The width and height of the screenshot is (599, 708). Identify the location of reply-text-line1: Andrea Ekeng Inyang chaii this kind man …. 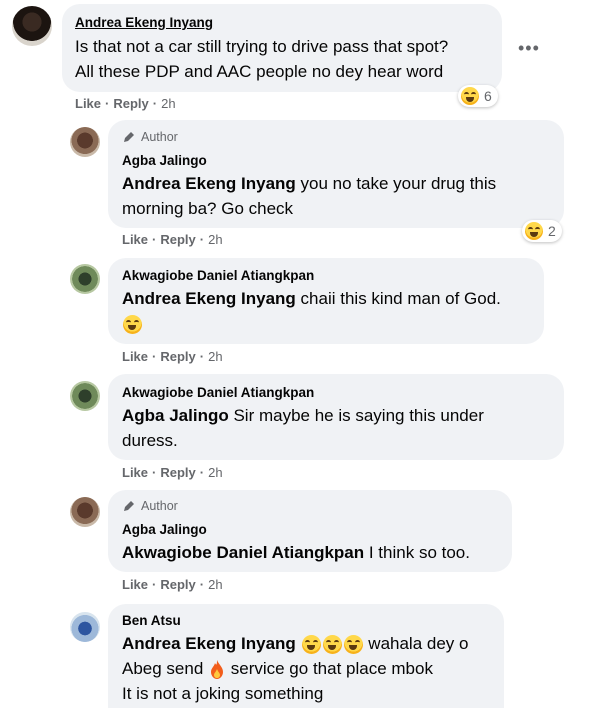
(311, 298).